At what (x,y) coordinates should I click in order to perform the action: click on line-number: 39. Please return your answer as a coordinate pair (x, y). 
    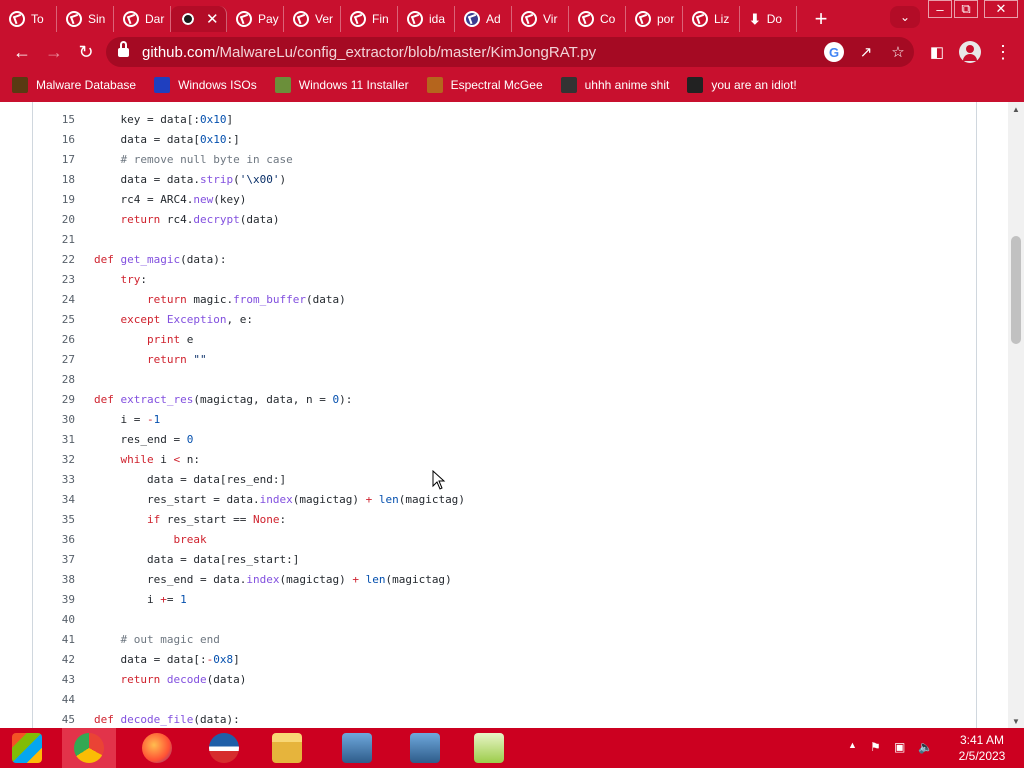
    Looking at the image, I should click on (54, 600).